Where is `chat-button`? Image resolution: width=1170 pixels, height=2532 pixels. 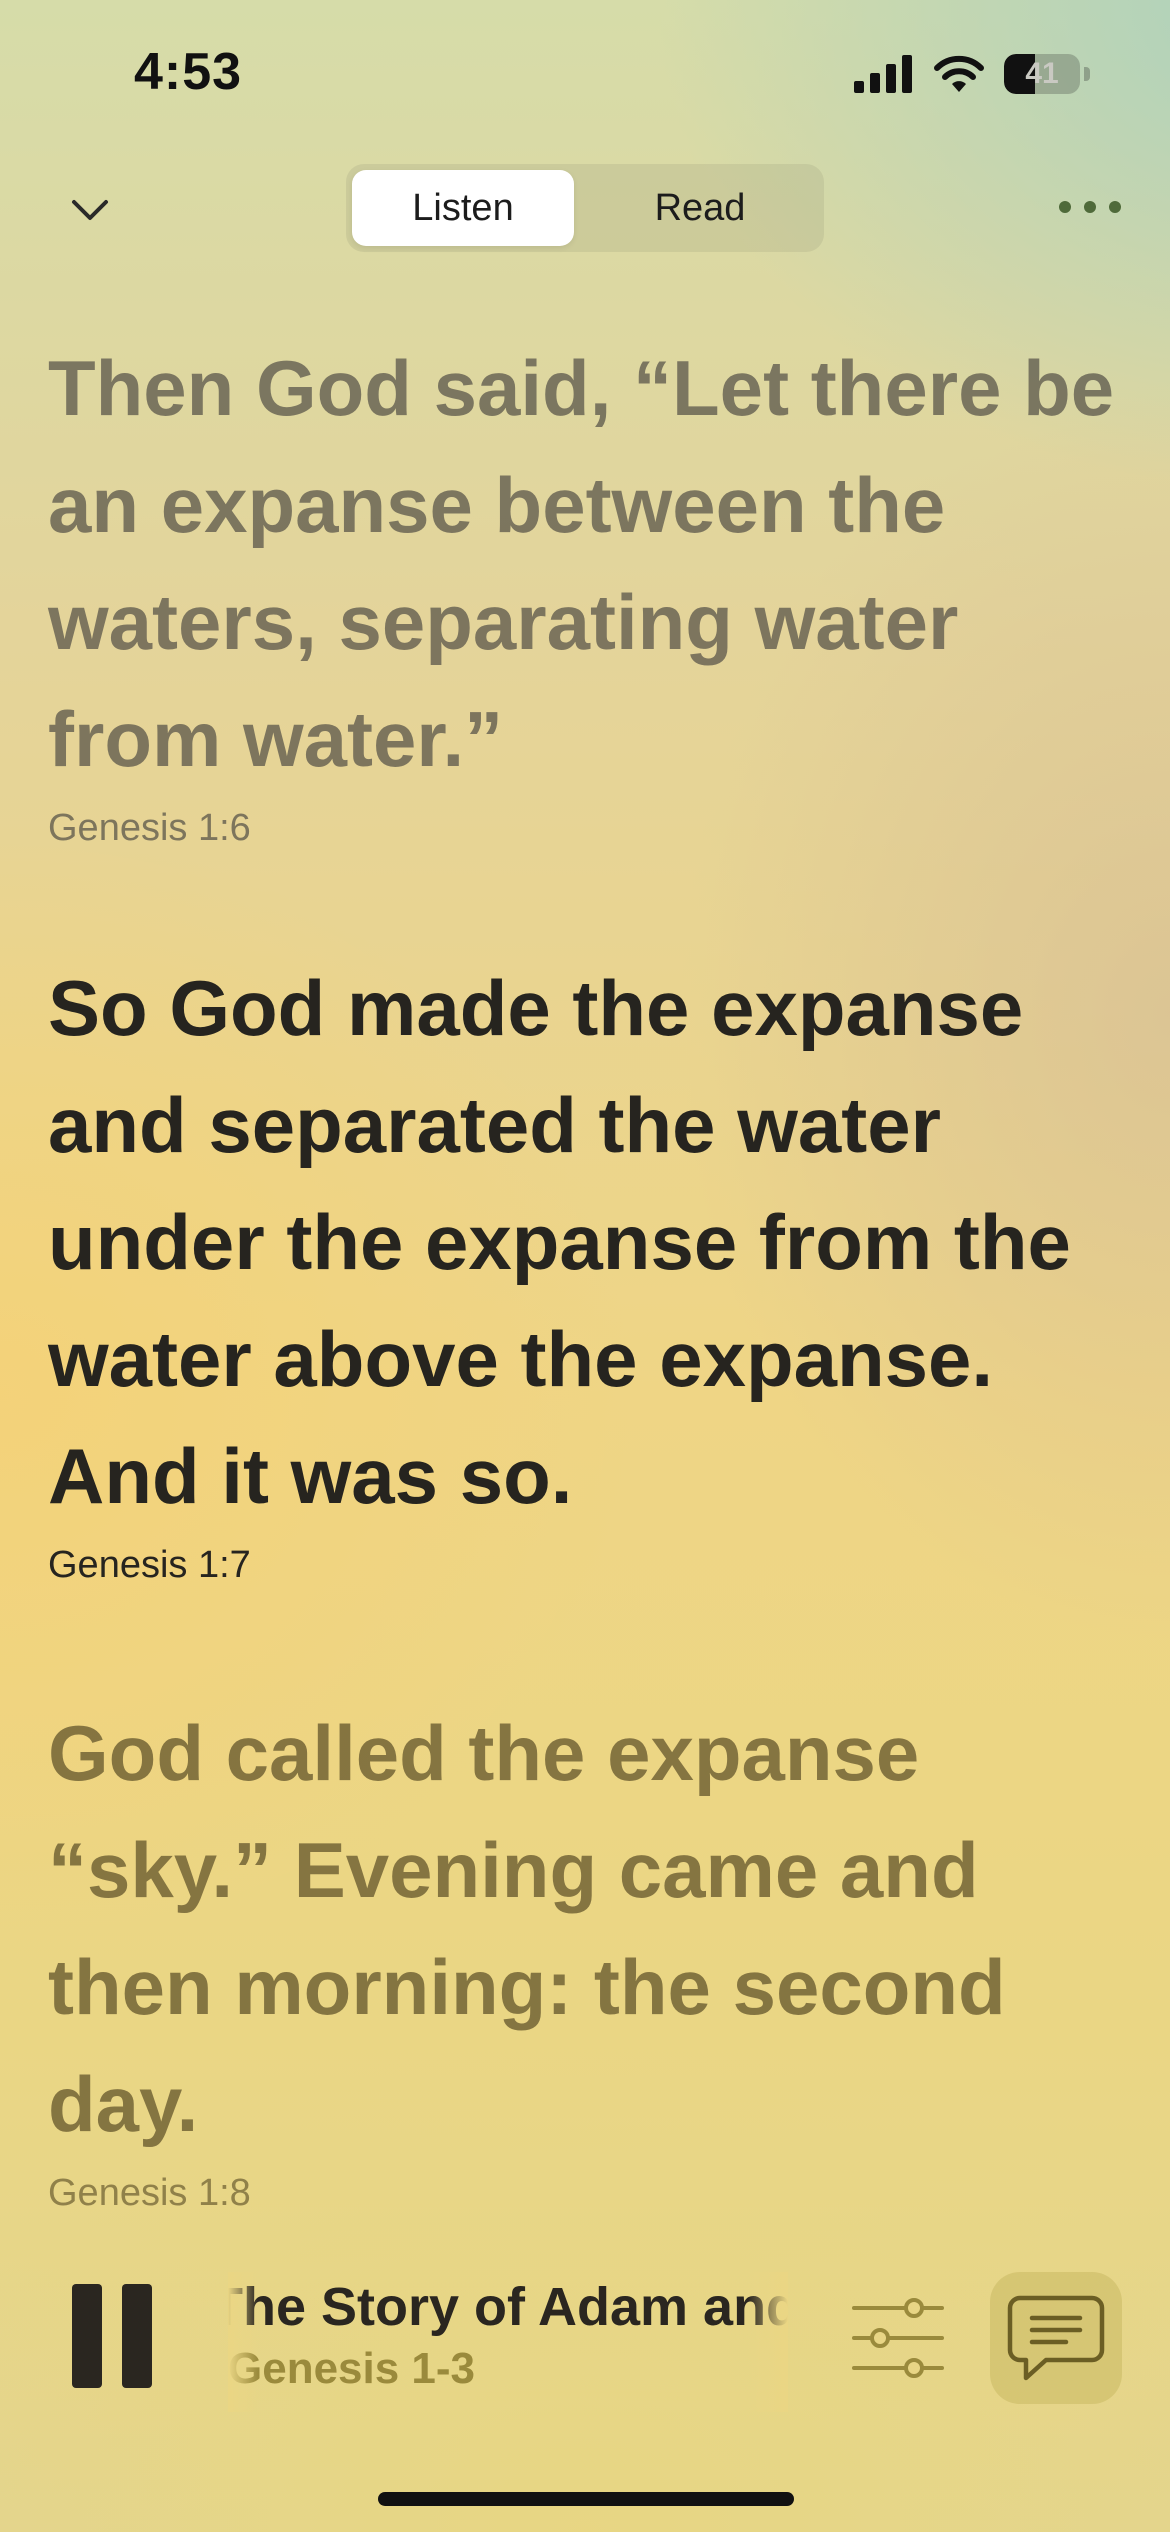 chat-button is located at coordinates (1056, 2338).